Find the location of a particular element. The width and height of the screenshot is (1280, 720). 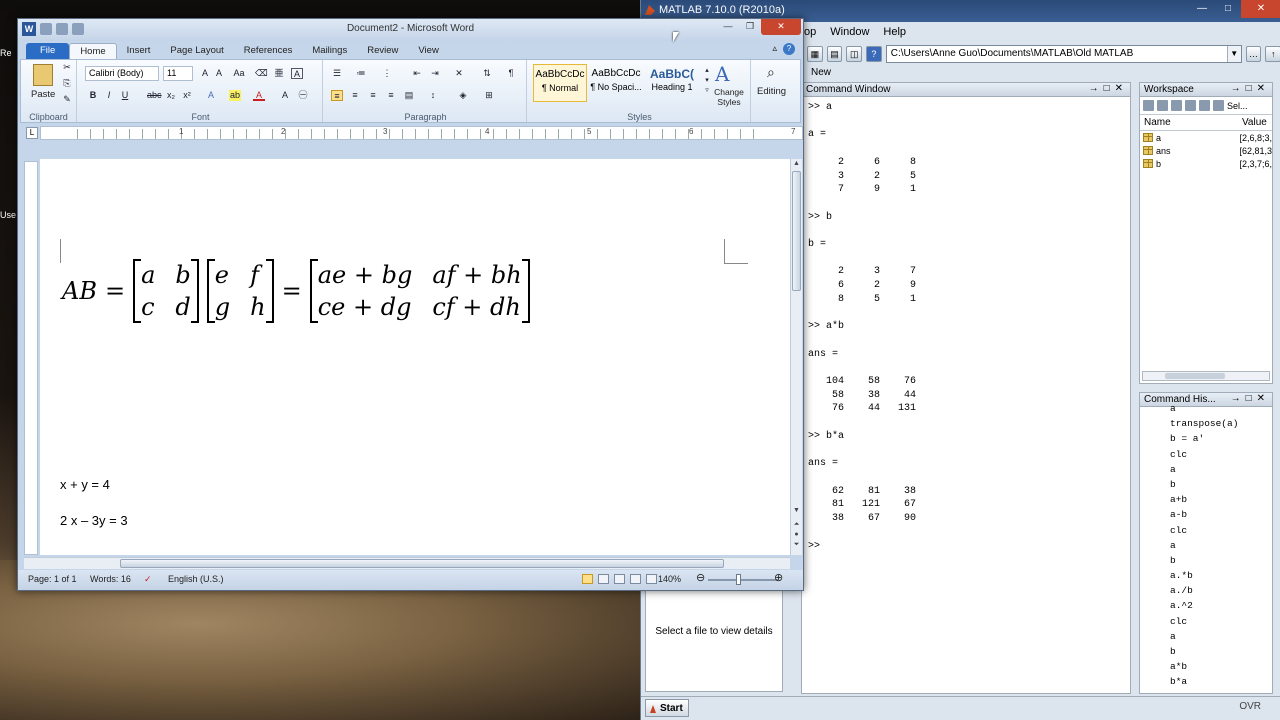

full-screen-reading-icon is located at coordinates (603, 579).